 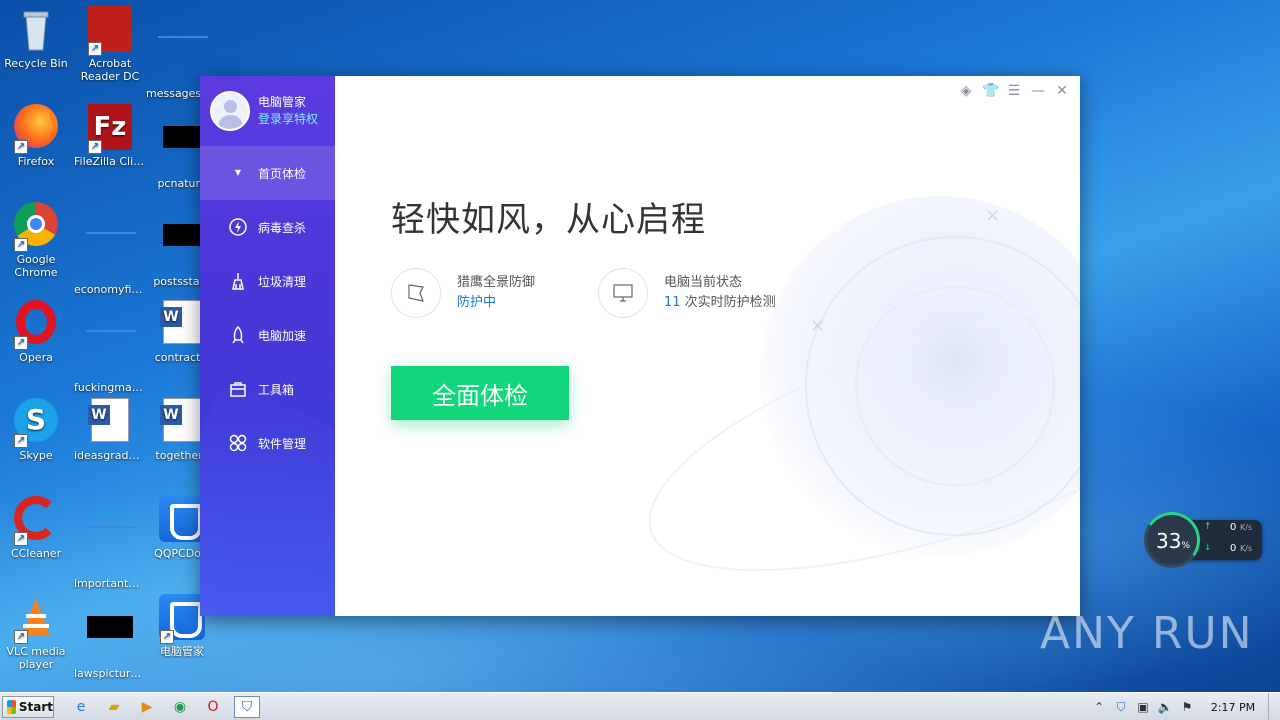 I want to click on sidebar-item-label: 工具箱, so click(x=276, y=389).